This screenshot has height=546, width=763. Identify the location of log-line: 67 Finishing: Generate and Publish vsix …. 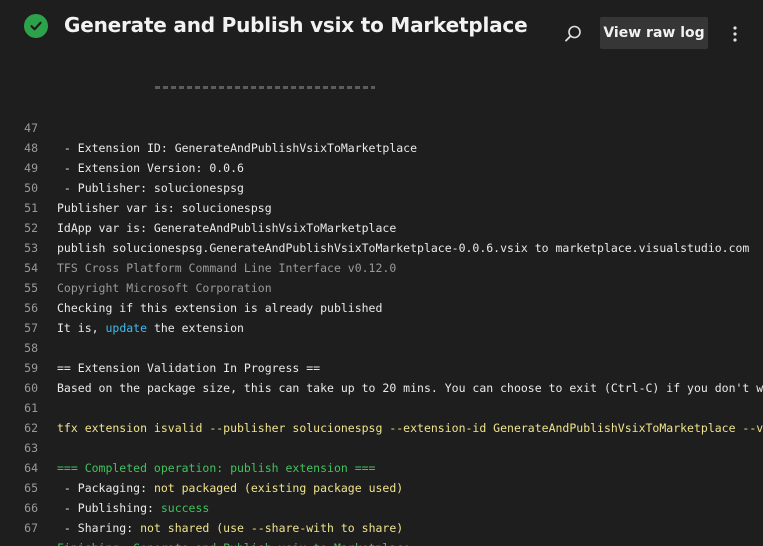
(381, 522).